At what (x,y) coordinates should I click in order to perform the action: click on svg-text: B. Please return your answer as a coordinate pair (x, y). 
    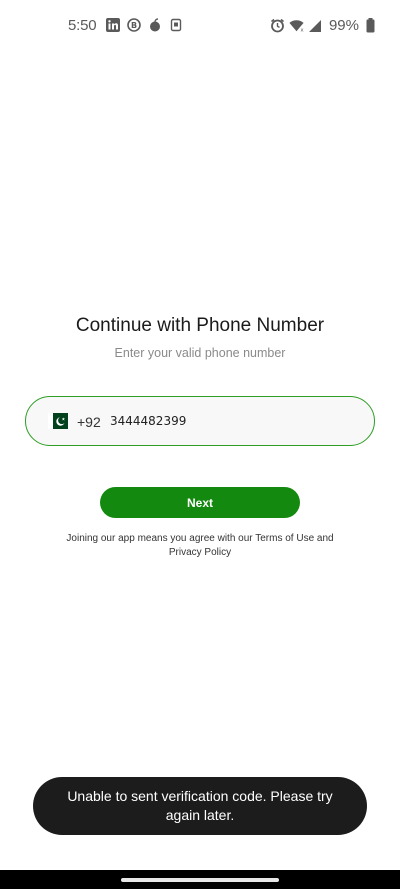
    Looking at the image, I should click on (133, 25).